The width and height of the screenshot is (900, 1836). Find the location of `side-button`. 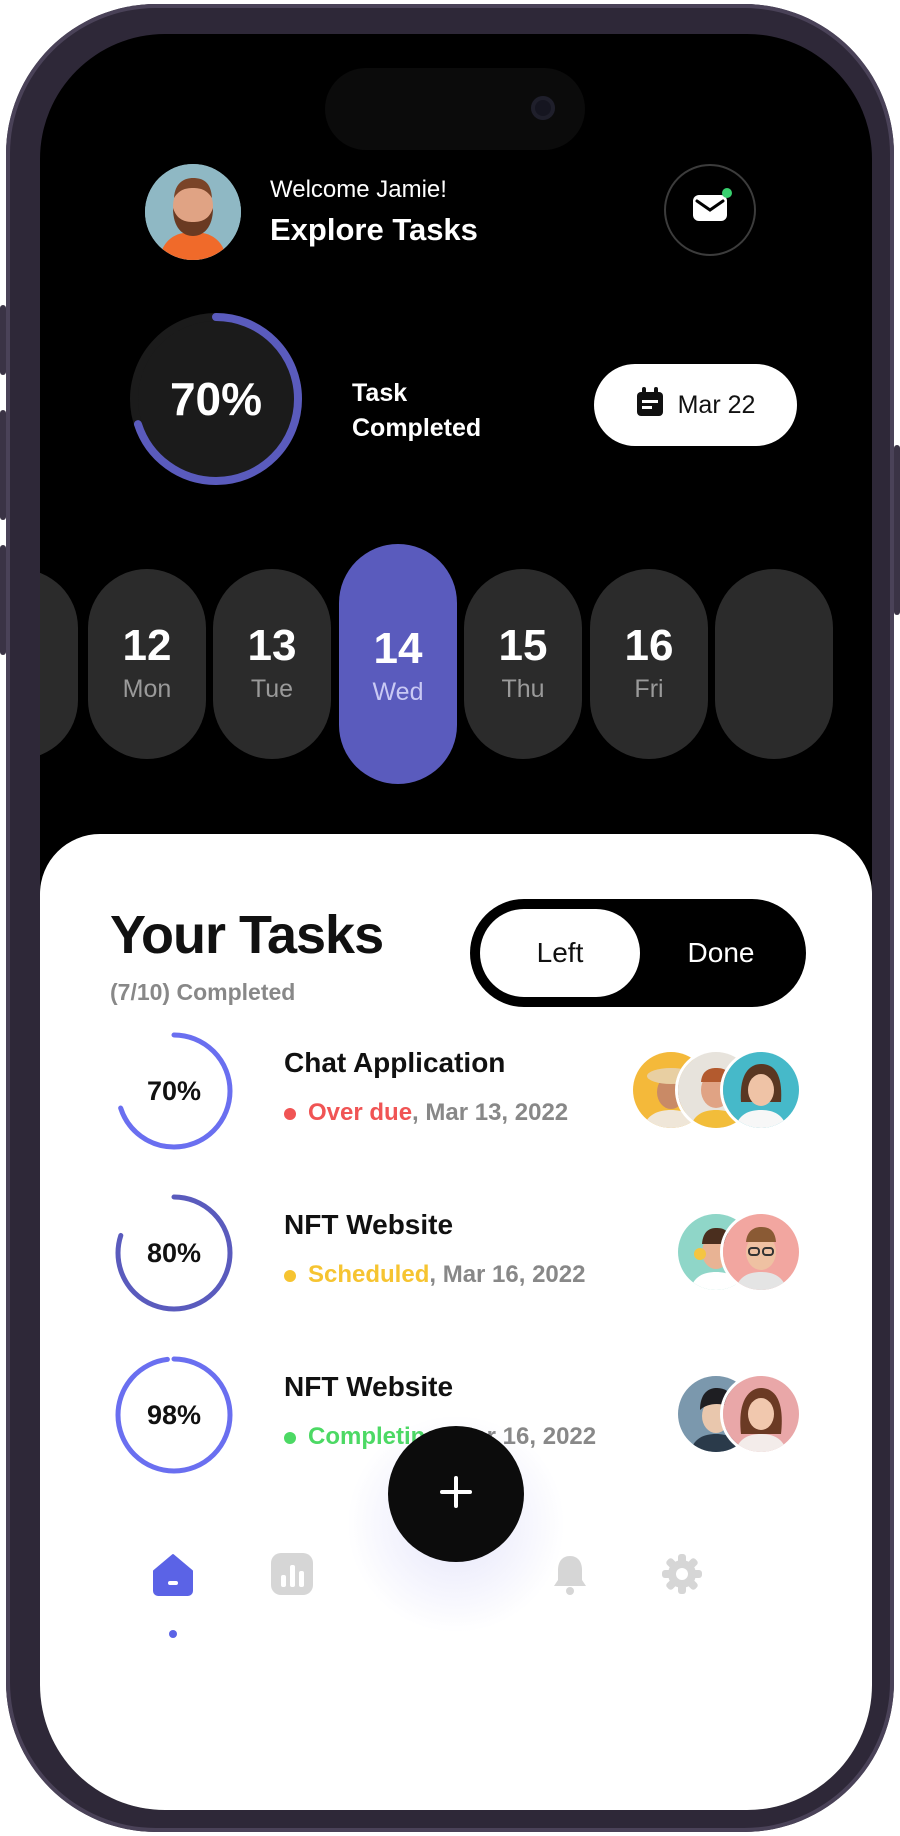

side-button is located at coordinates (897, 530).